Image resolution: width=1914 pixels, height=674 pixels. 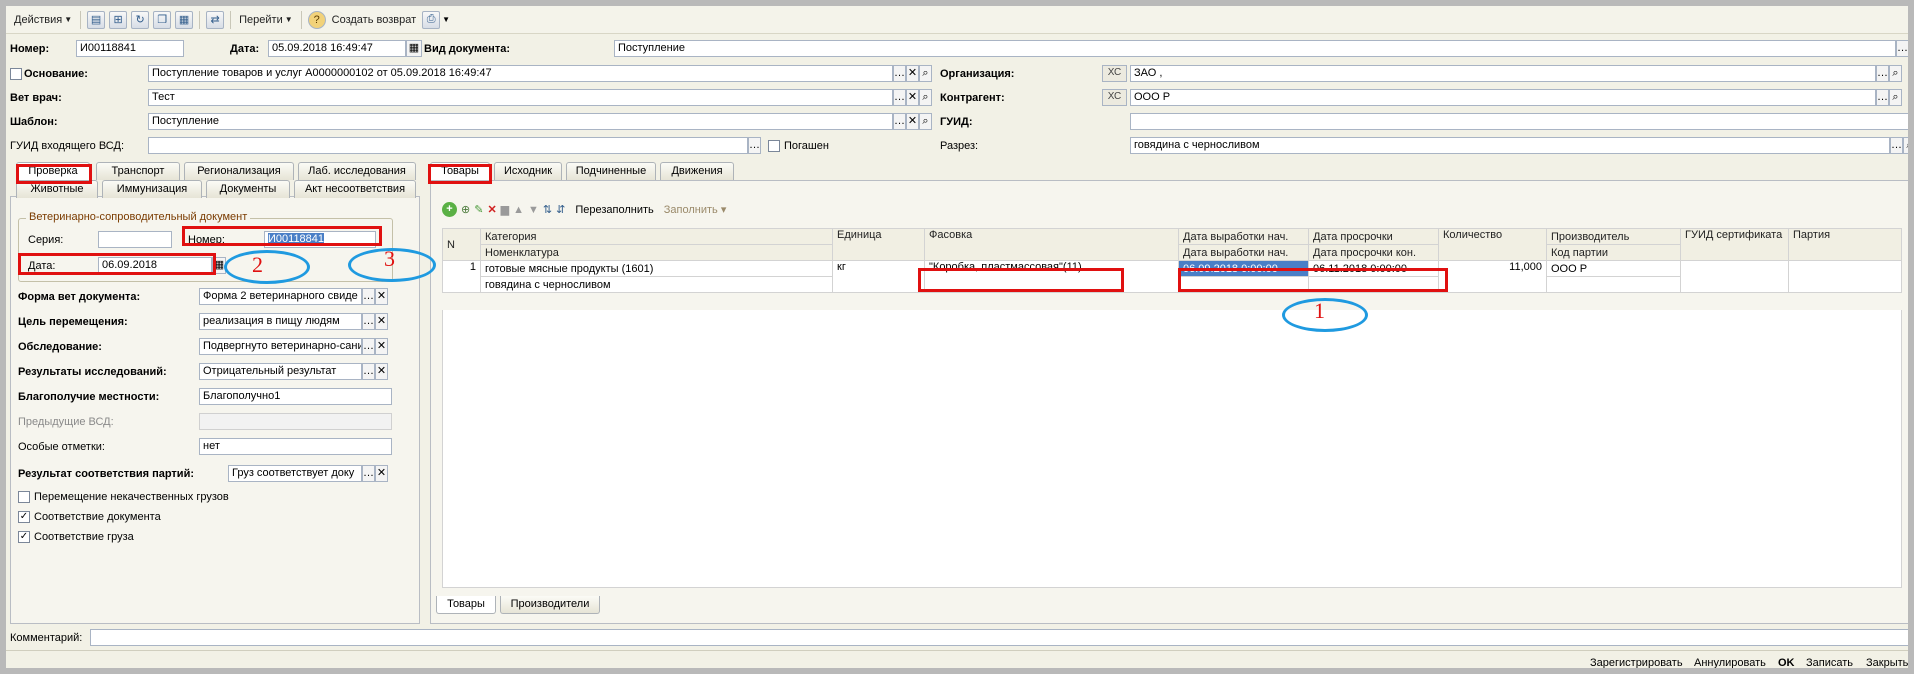 What do you see at coordinates (1845, 276) in the screenshot?
I see `cell-batch` at bounding box center [1845, 276].